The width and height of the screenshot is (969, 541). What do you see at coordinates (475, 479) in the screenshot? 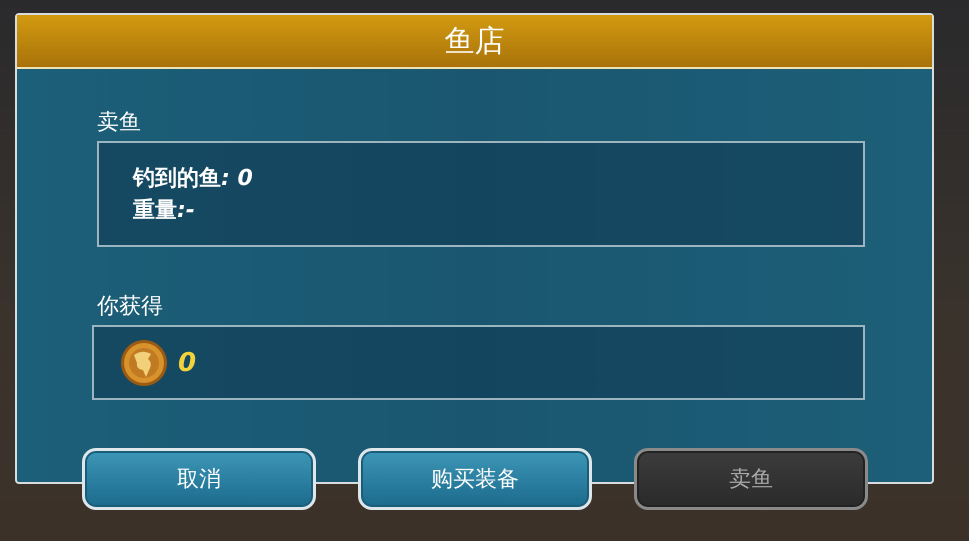
I see `action-button: 购买装备` at bounding box center [475, 479].